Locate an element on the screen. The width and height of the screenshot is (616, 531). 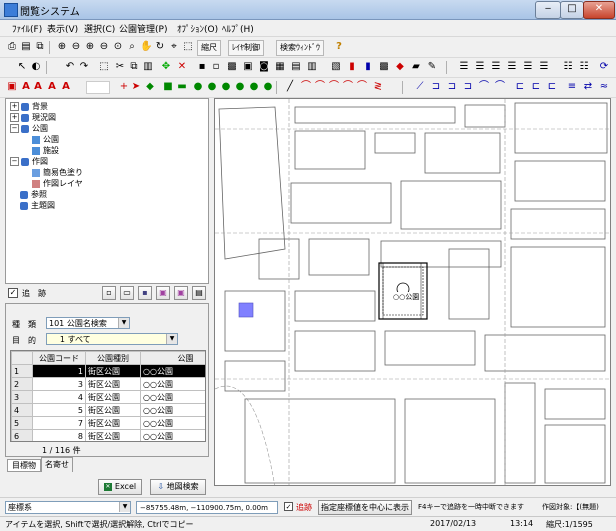
paste-icon: ▥ is located at coordinates (148, 67).